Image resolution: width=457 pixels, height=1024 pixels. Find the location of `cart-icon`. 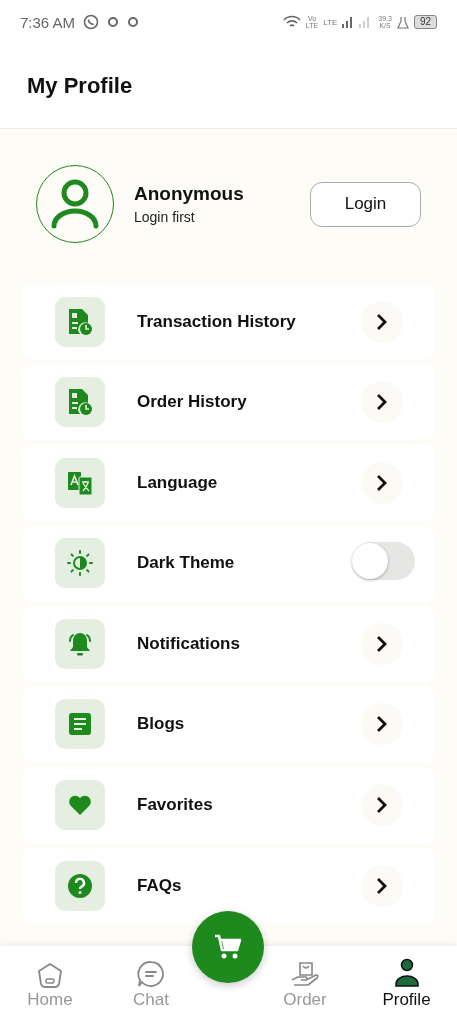

cart-icon is located at coordinates (228, 947).